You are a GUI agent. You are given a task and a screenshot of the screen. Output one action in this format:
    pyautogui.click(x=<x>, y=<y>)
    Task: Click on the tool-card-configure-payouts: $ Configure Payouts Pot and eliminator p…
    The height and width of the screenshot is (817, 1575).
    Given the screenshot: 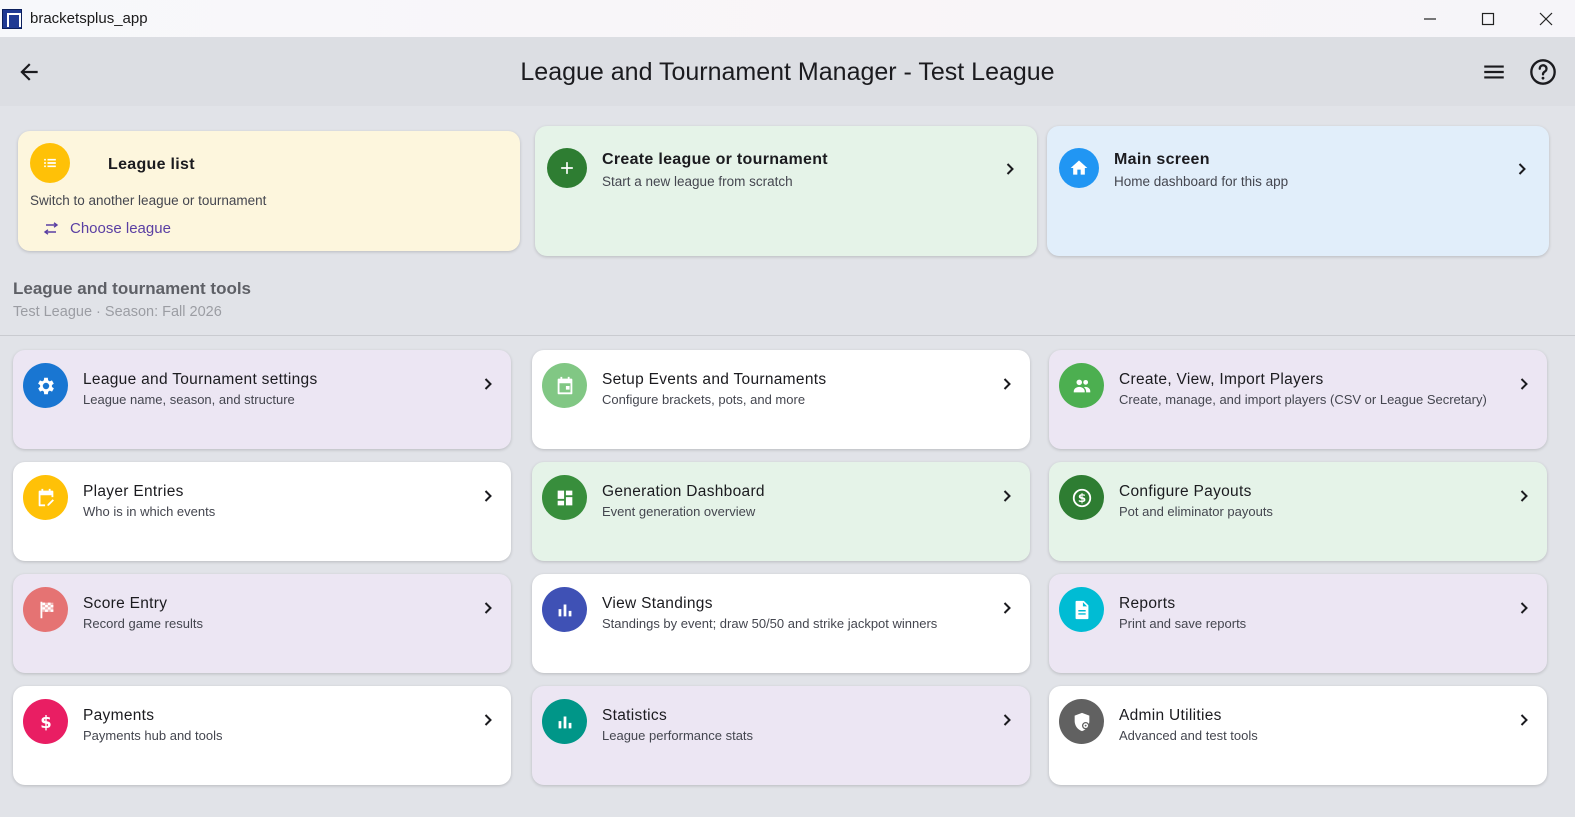 What is the action you would take?
    pyautogui.click(x=1298, y=511)
    